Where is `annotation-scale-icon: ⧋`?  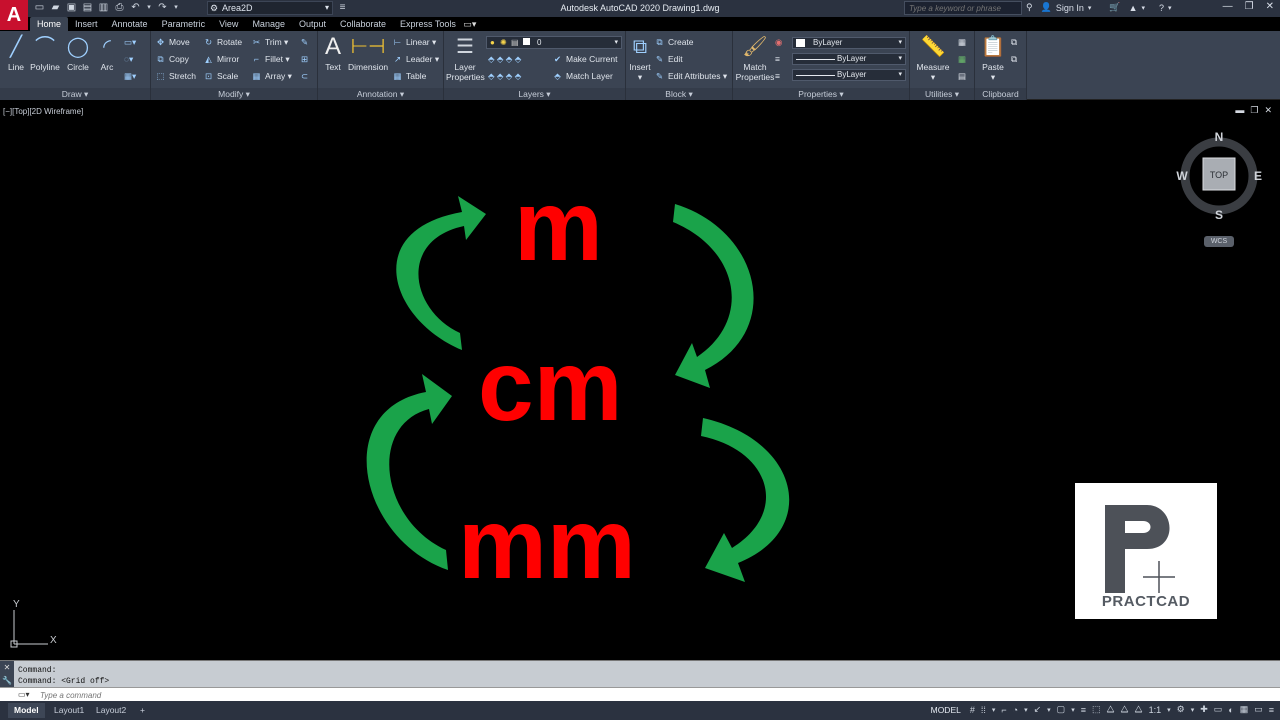
annotation-scale-icon: ⧋ is located at coordinates (1139, 709).